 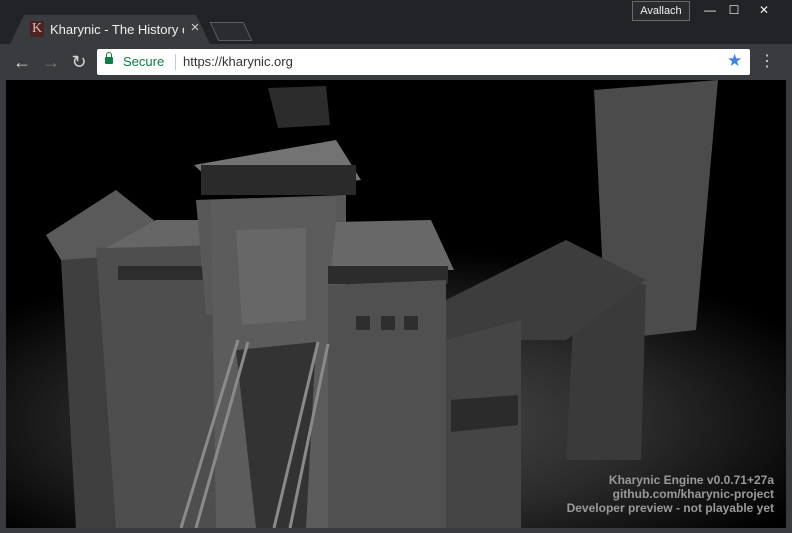 I want to click on url-protocol: https://, so click(x=203, y=61).